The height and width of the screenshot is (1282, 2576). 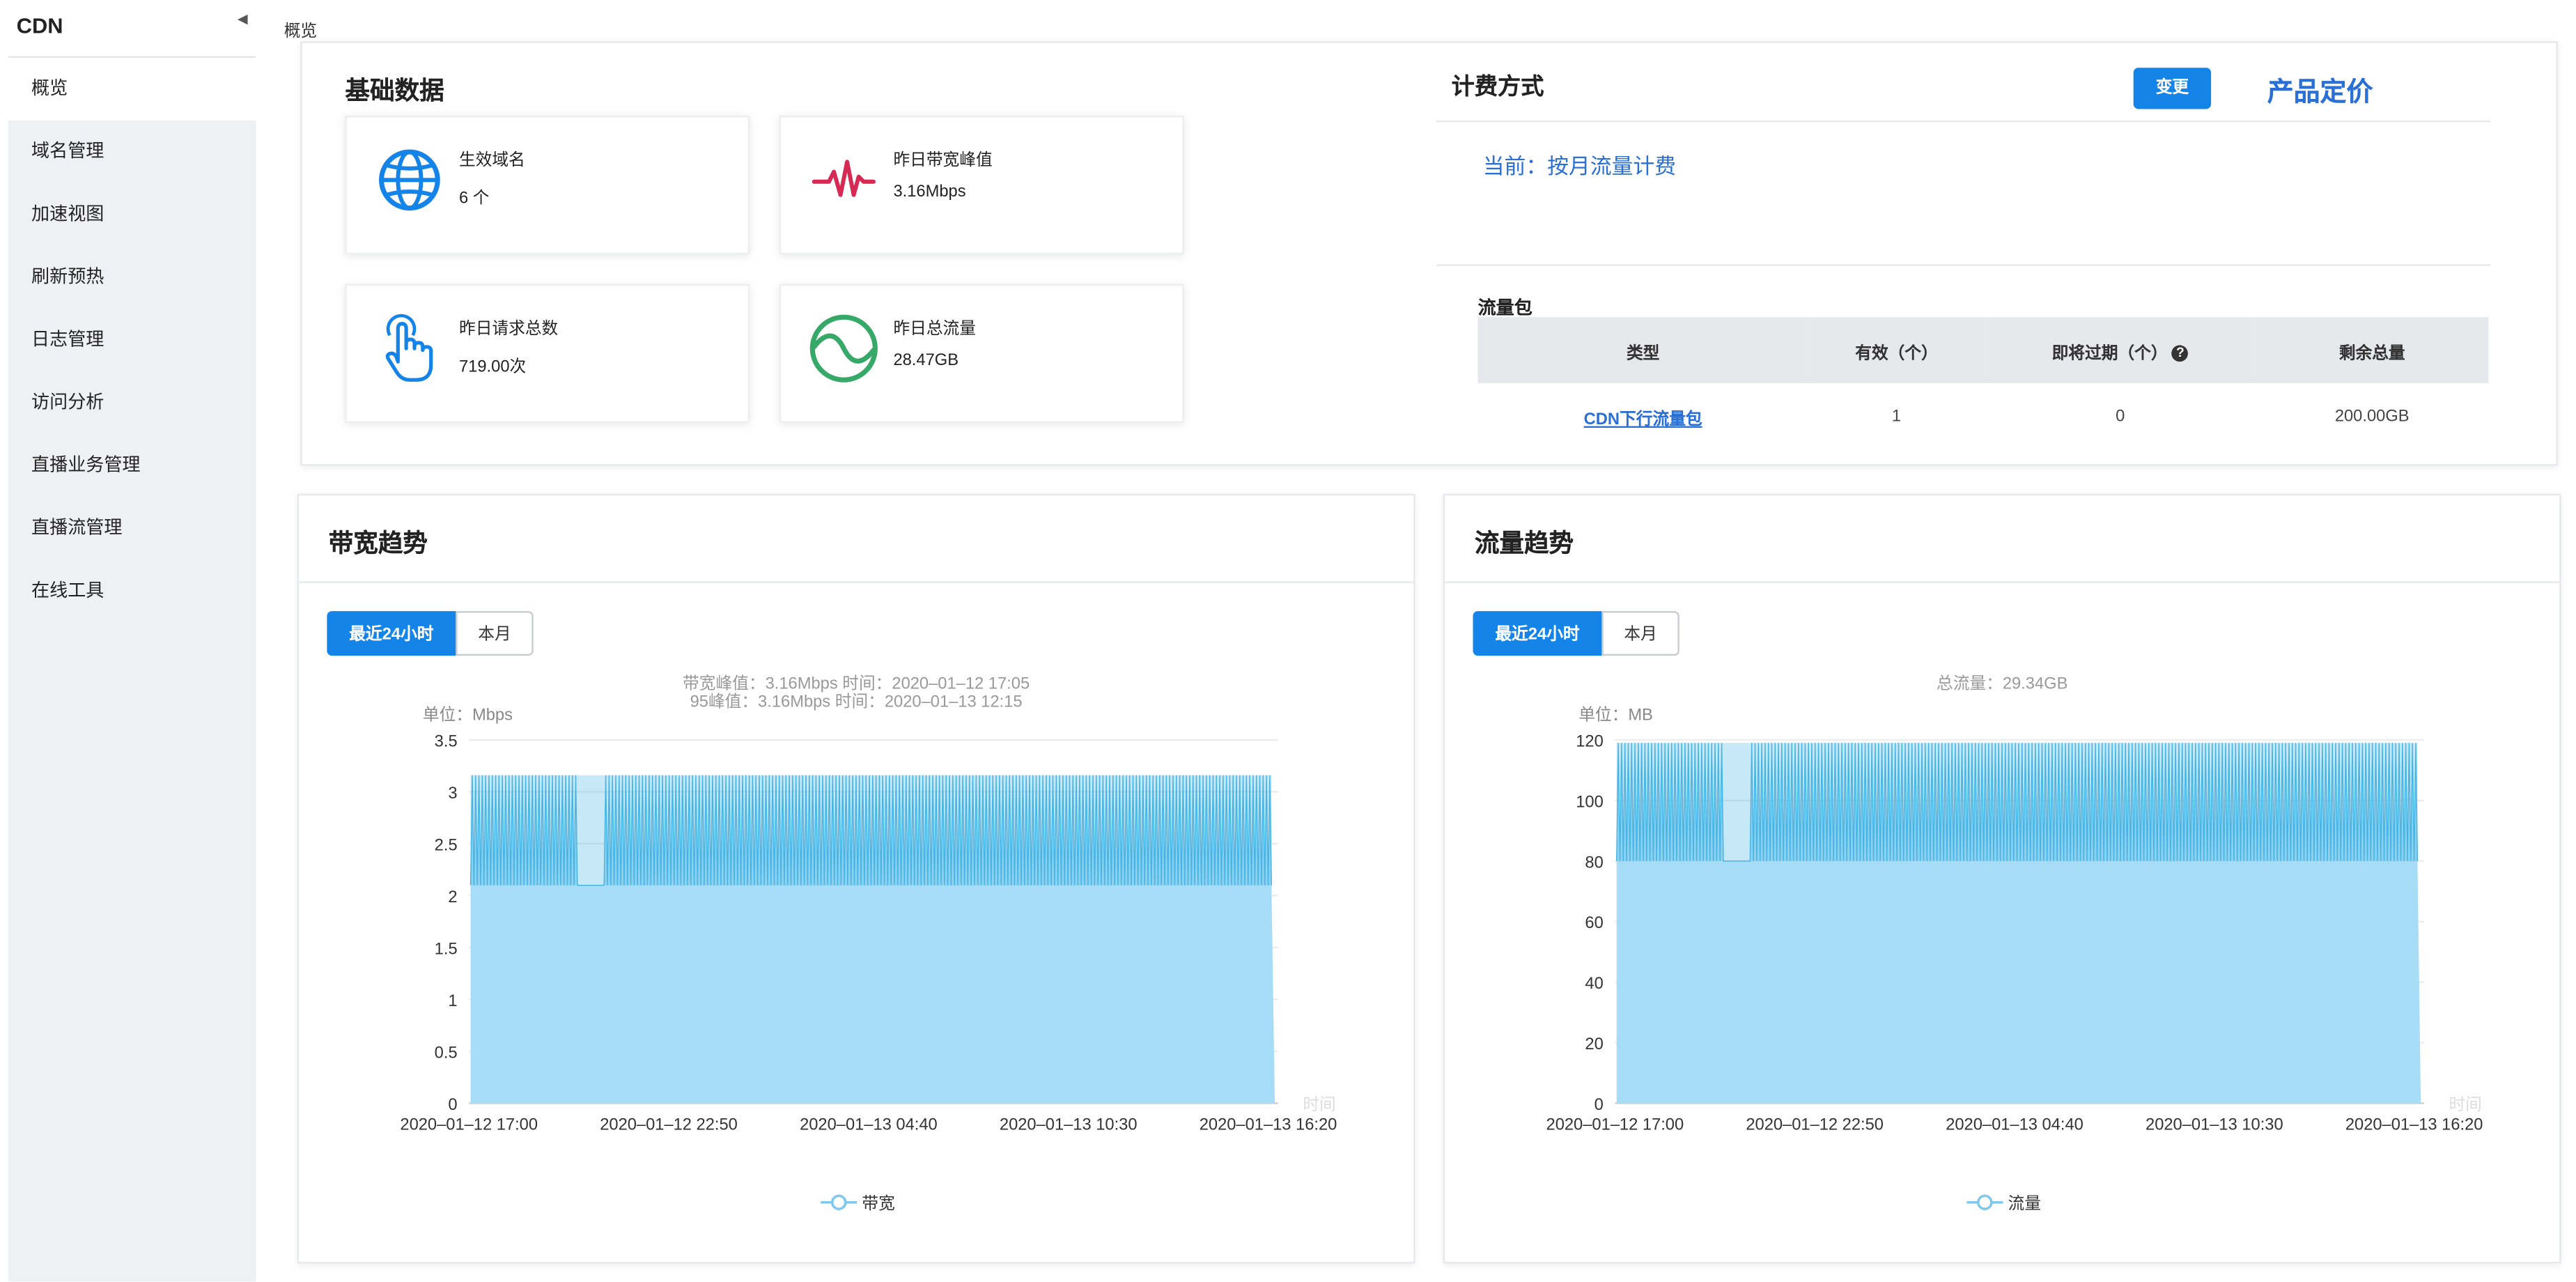 I want to click on stat-label: 昨日请求总数, so click(x=508, y=329).